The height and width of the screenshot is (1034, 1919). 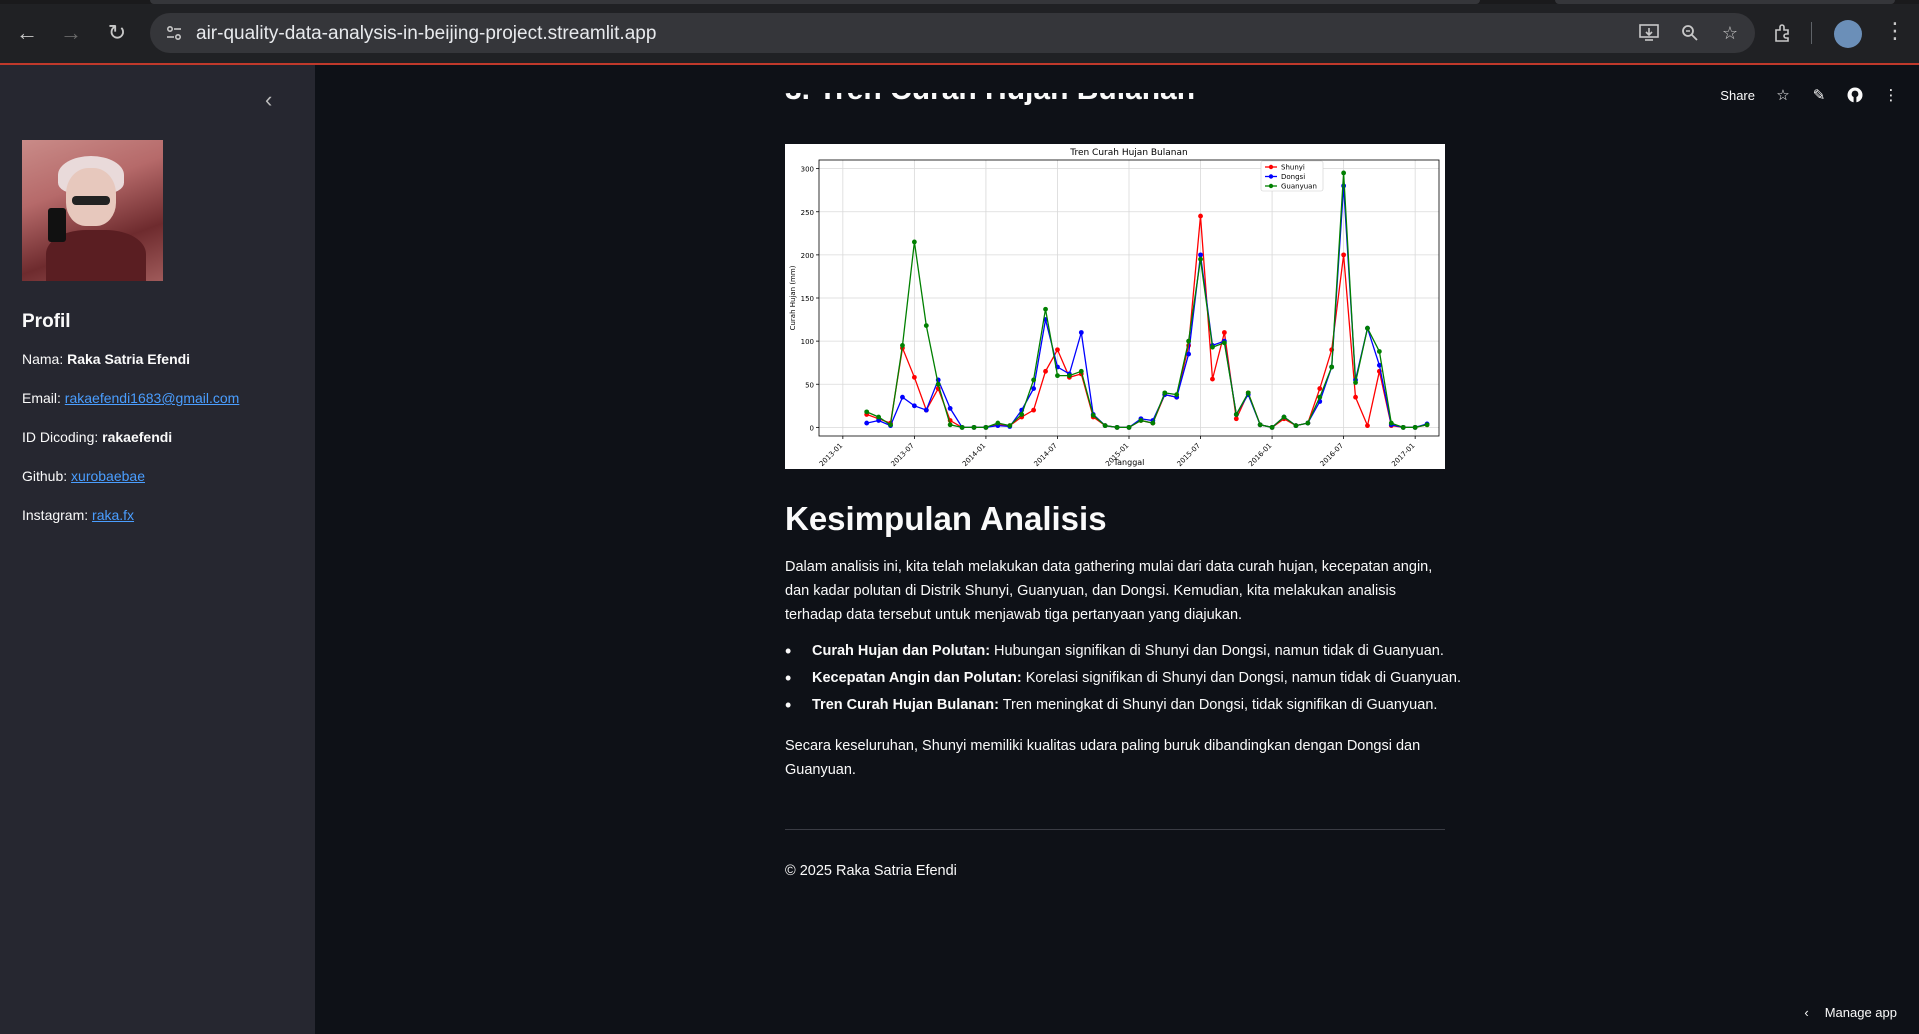 What do you see at coordinates (812, 428) in the screenshot?
I see `y-tick-label: 0` at bounding box center [812, 428].